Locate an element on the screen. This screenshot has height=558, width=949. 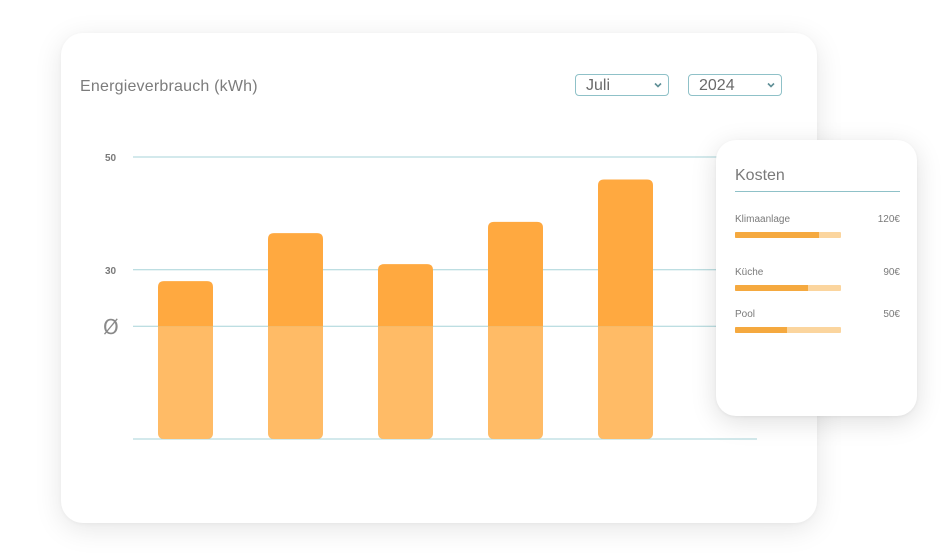
cost-label: Klimaanlage is located at coordinates (763, 219).